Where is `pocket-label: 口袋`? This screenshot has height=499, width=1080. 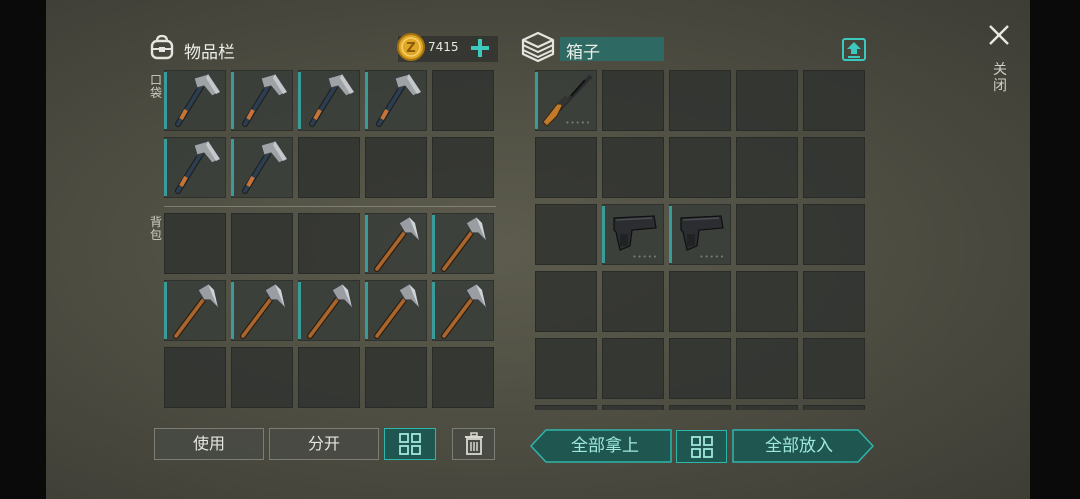 pocket-label: 口袋 is located at coordinates (155, 86).